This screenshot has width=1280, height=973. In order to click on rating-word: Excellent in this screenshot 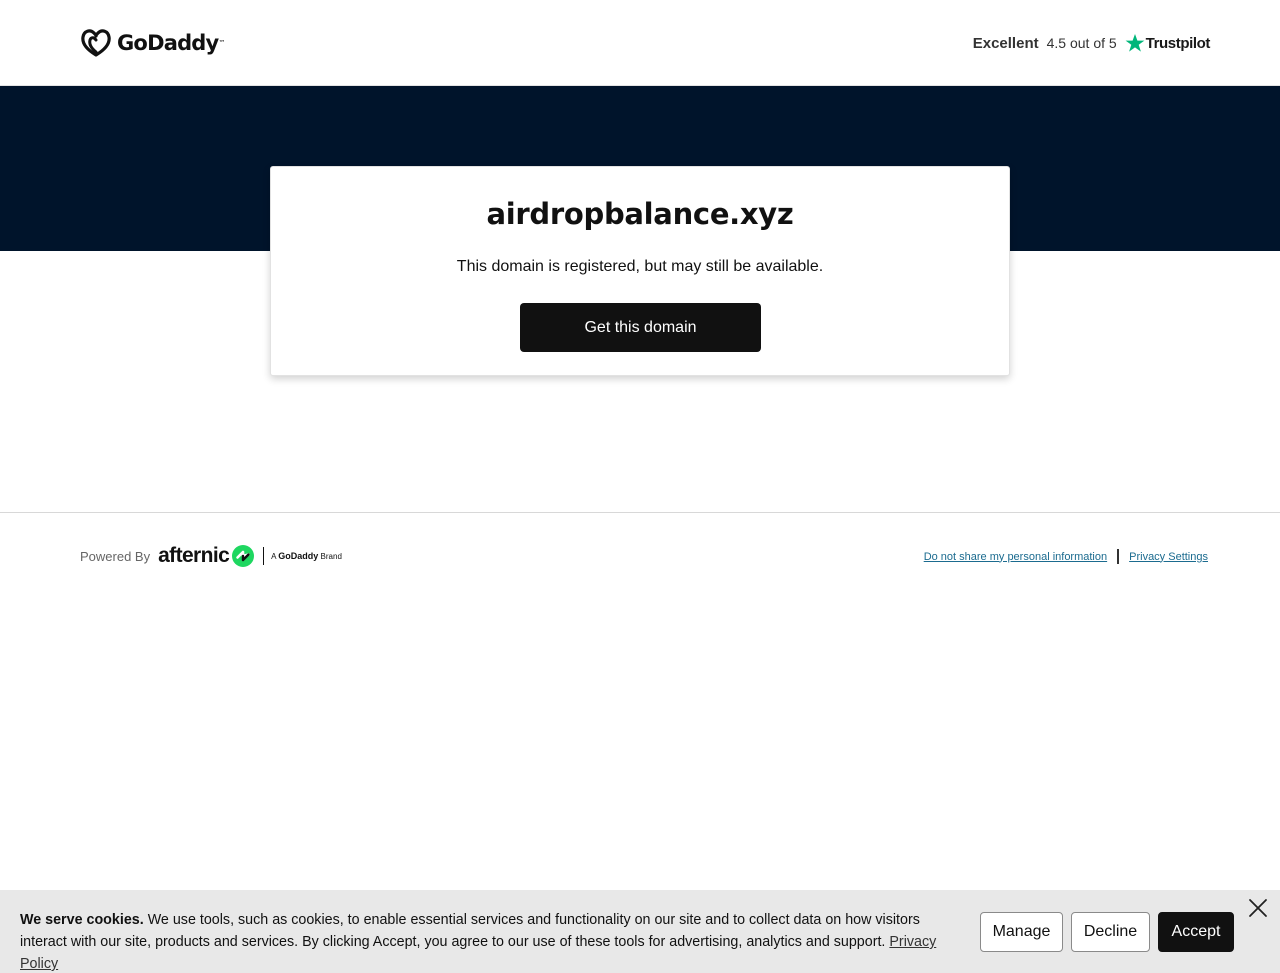, I will do `click(1005, 43)`.